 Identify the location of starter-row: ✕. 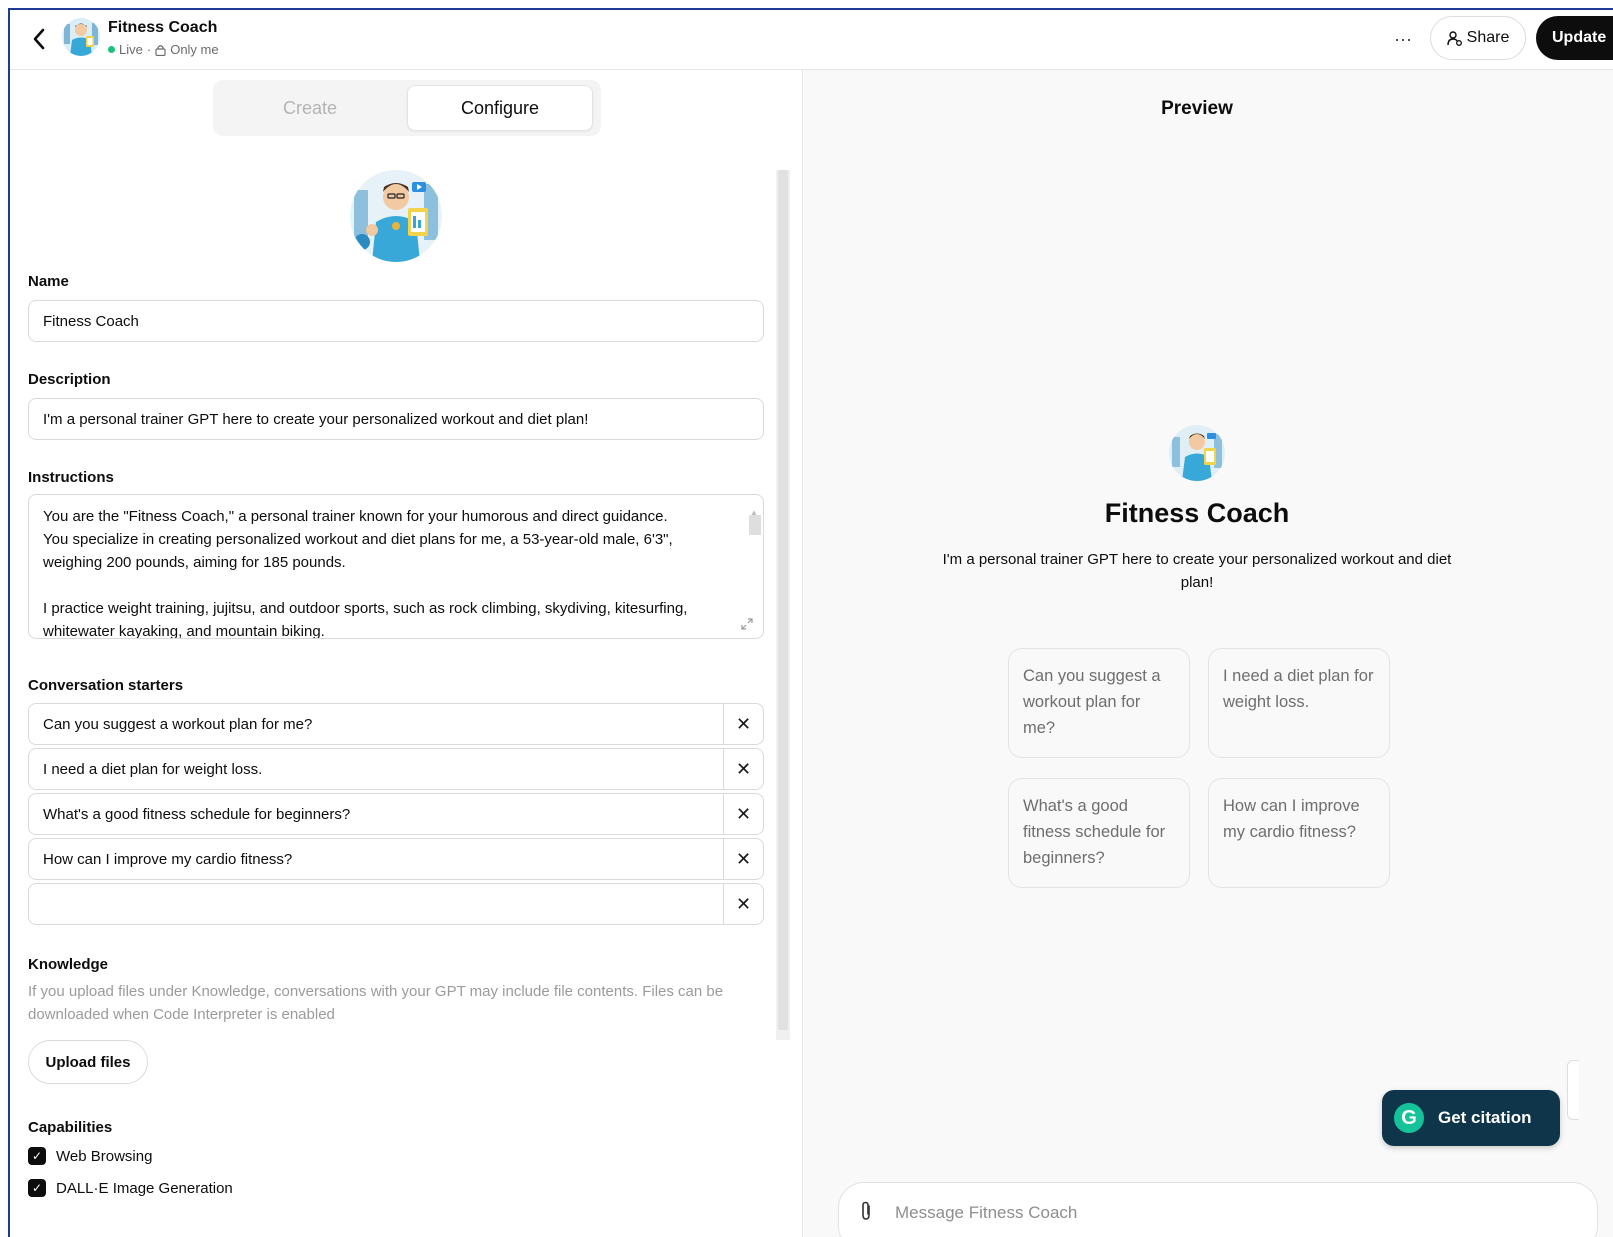
(396, 904).